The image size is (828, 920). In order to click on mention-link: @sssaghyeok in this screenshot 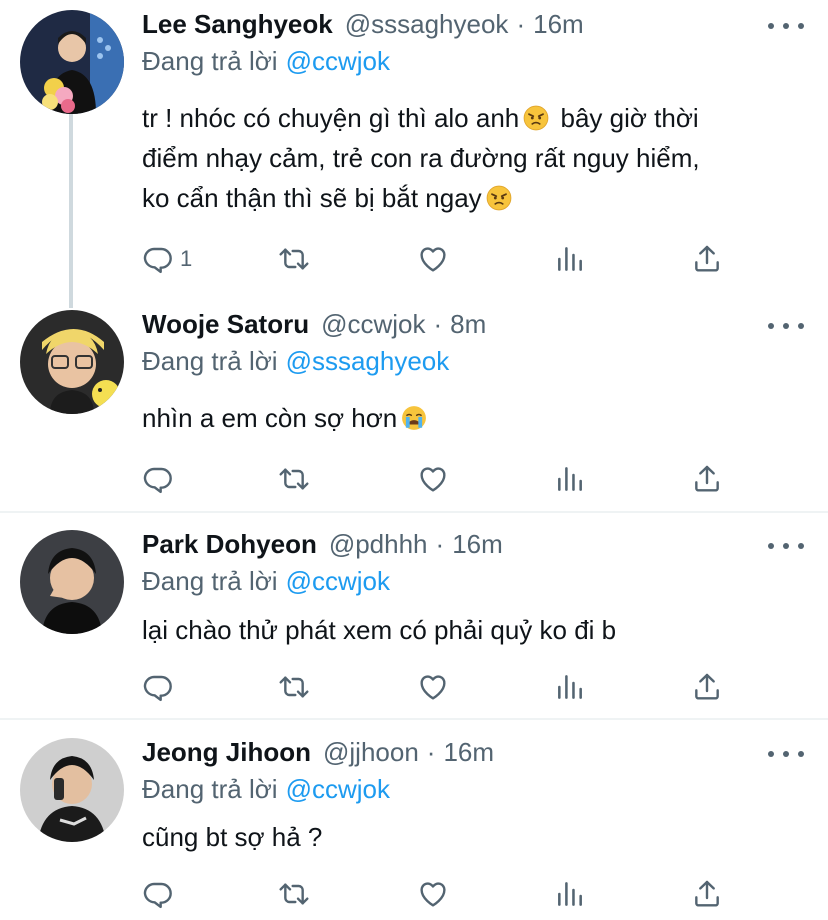, I will do `click(368, 361)`.